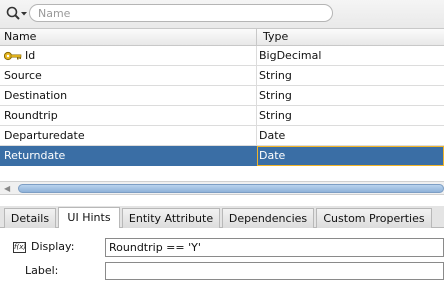 The image size is (444, 283). I want to click on table-header: Name Type, so click(222, 37).